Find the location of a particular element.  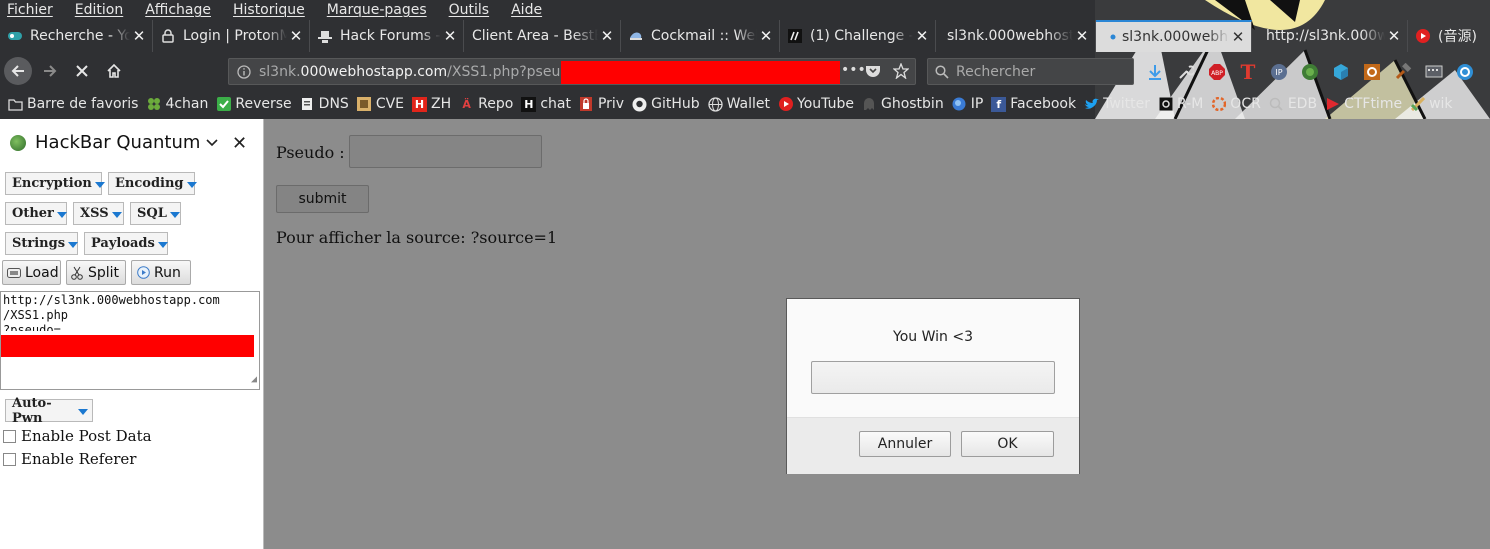

bookmark-facebook: f Facebook is located at coordinates (1033, 104).